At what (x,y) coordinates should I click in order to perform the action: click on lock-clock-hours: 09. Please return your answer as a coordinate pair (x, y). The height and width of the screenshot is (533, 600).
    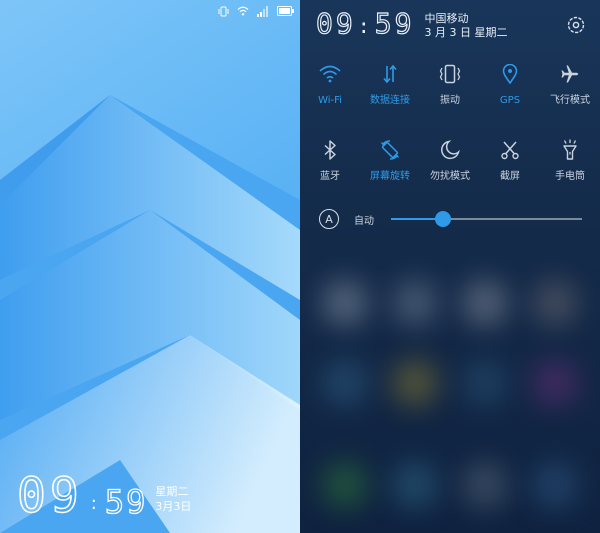
    Looking at the image, I should click on (49, 496).